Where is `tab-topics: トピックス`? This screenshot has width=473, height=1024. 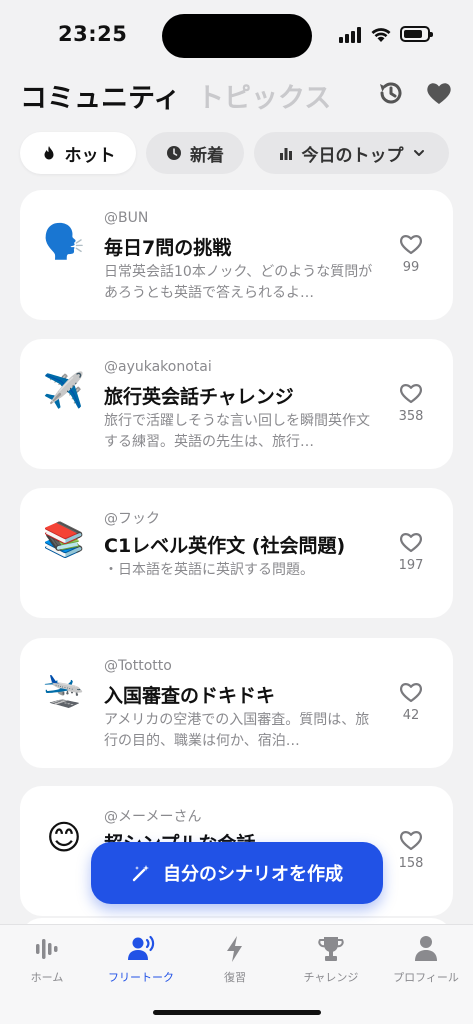
tab-topics: トピックス is located at coordinates (264, 95).